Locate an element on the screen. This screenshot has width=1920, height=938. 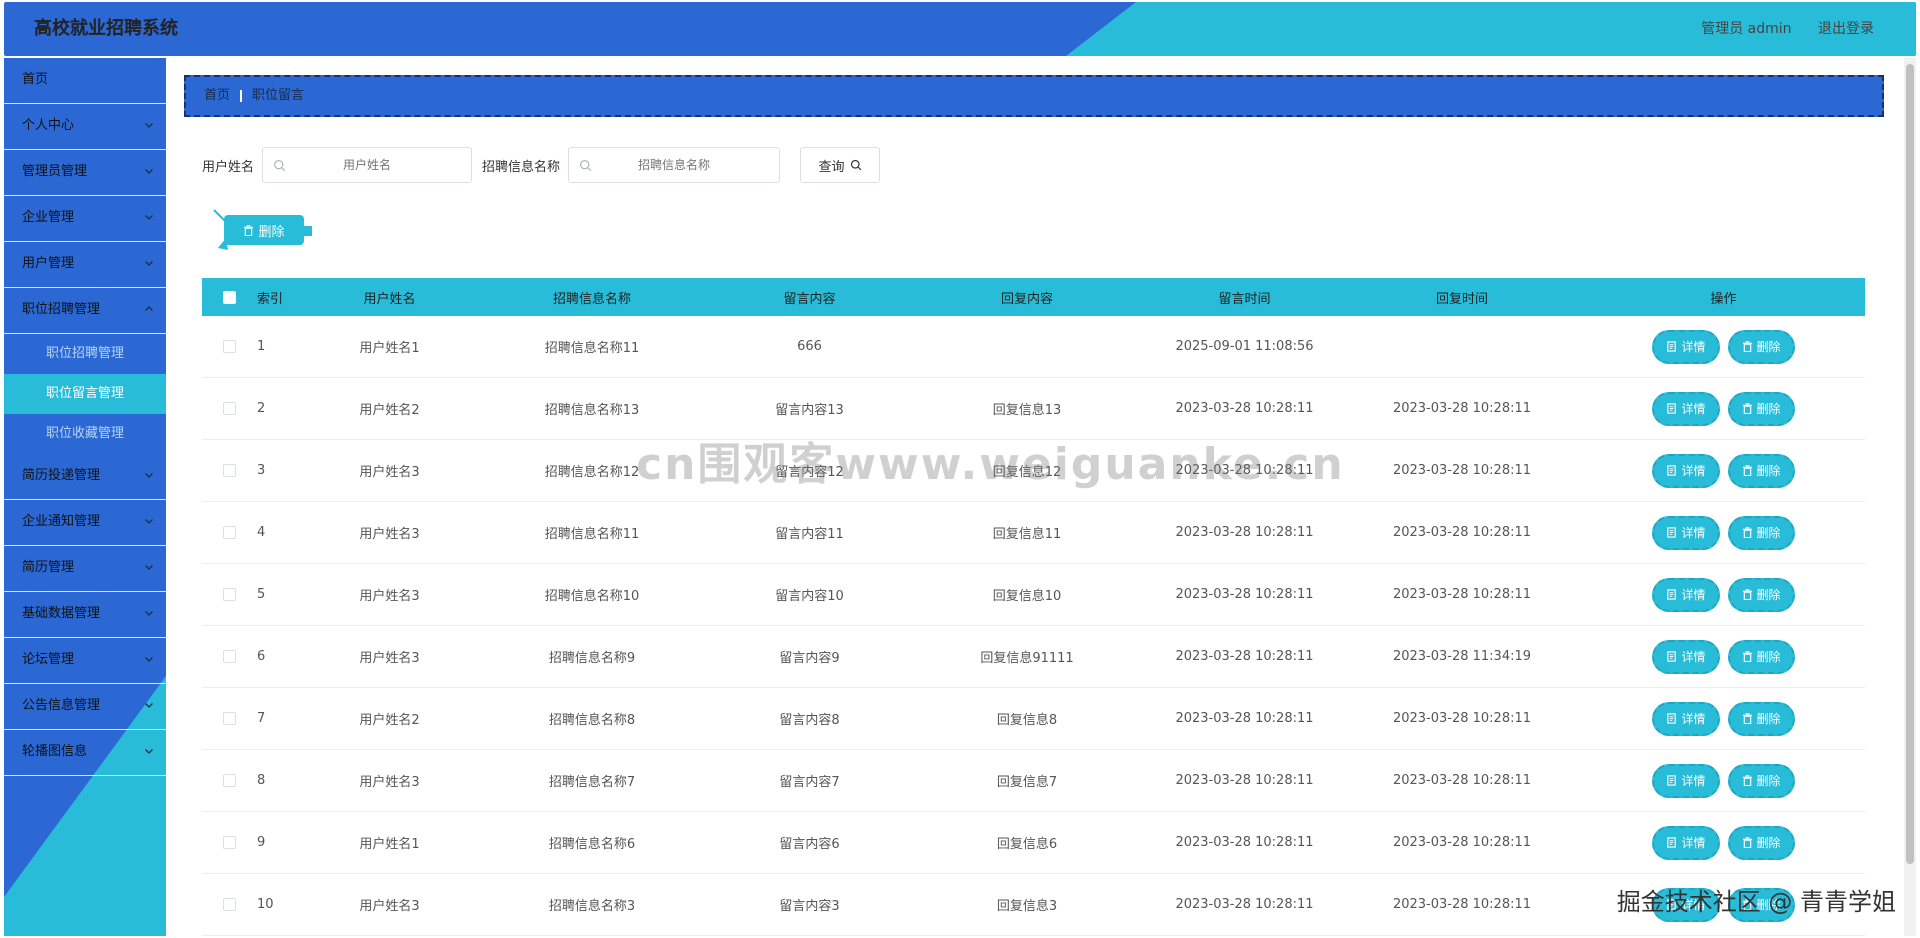
page-scrollbar is located at coordinates (1910, 497).